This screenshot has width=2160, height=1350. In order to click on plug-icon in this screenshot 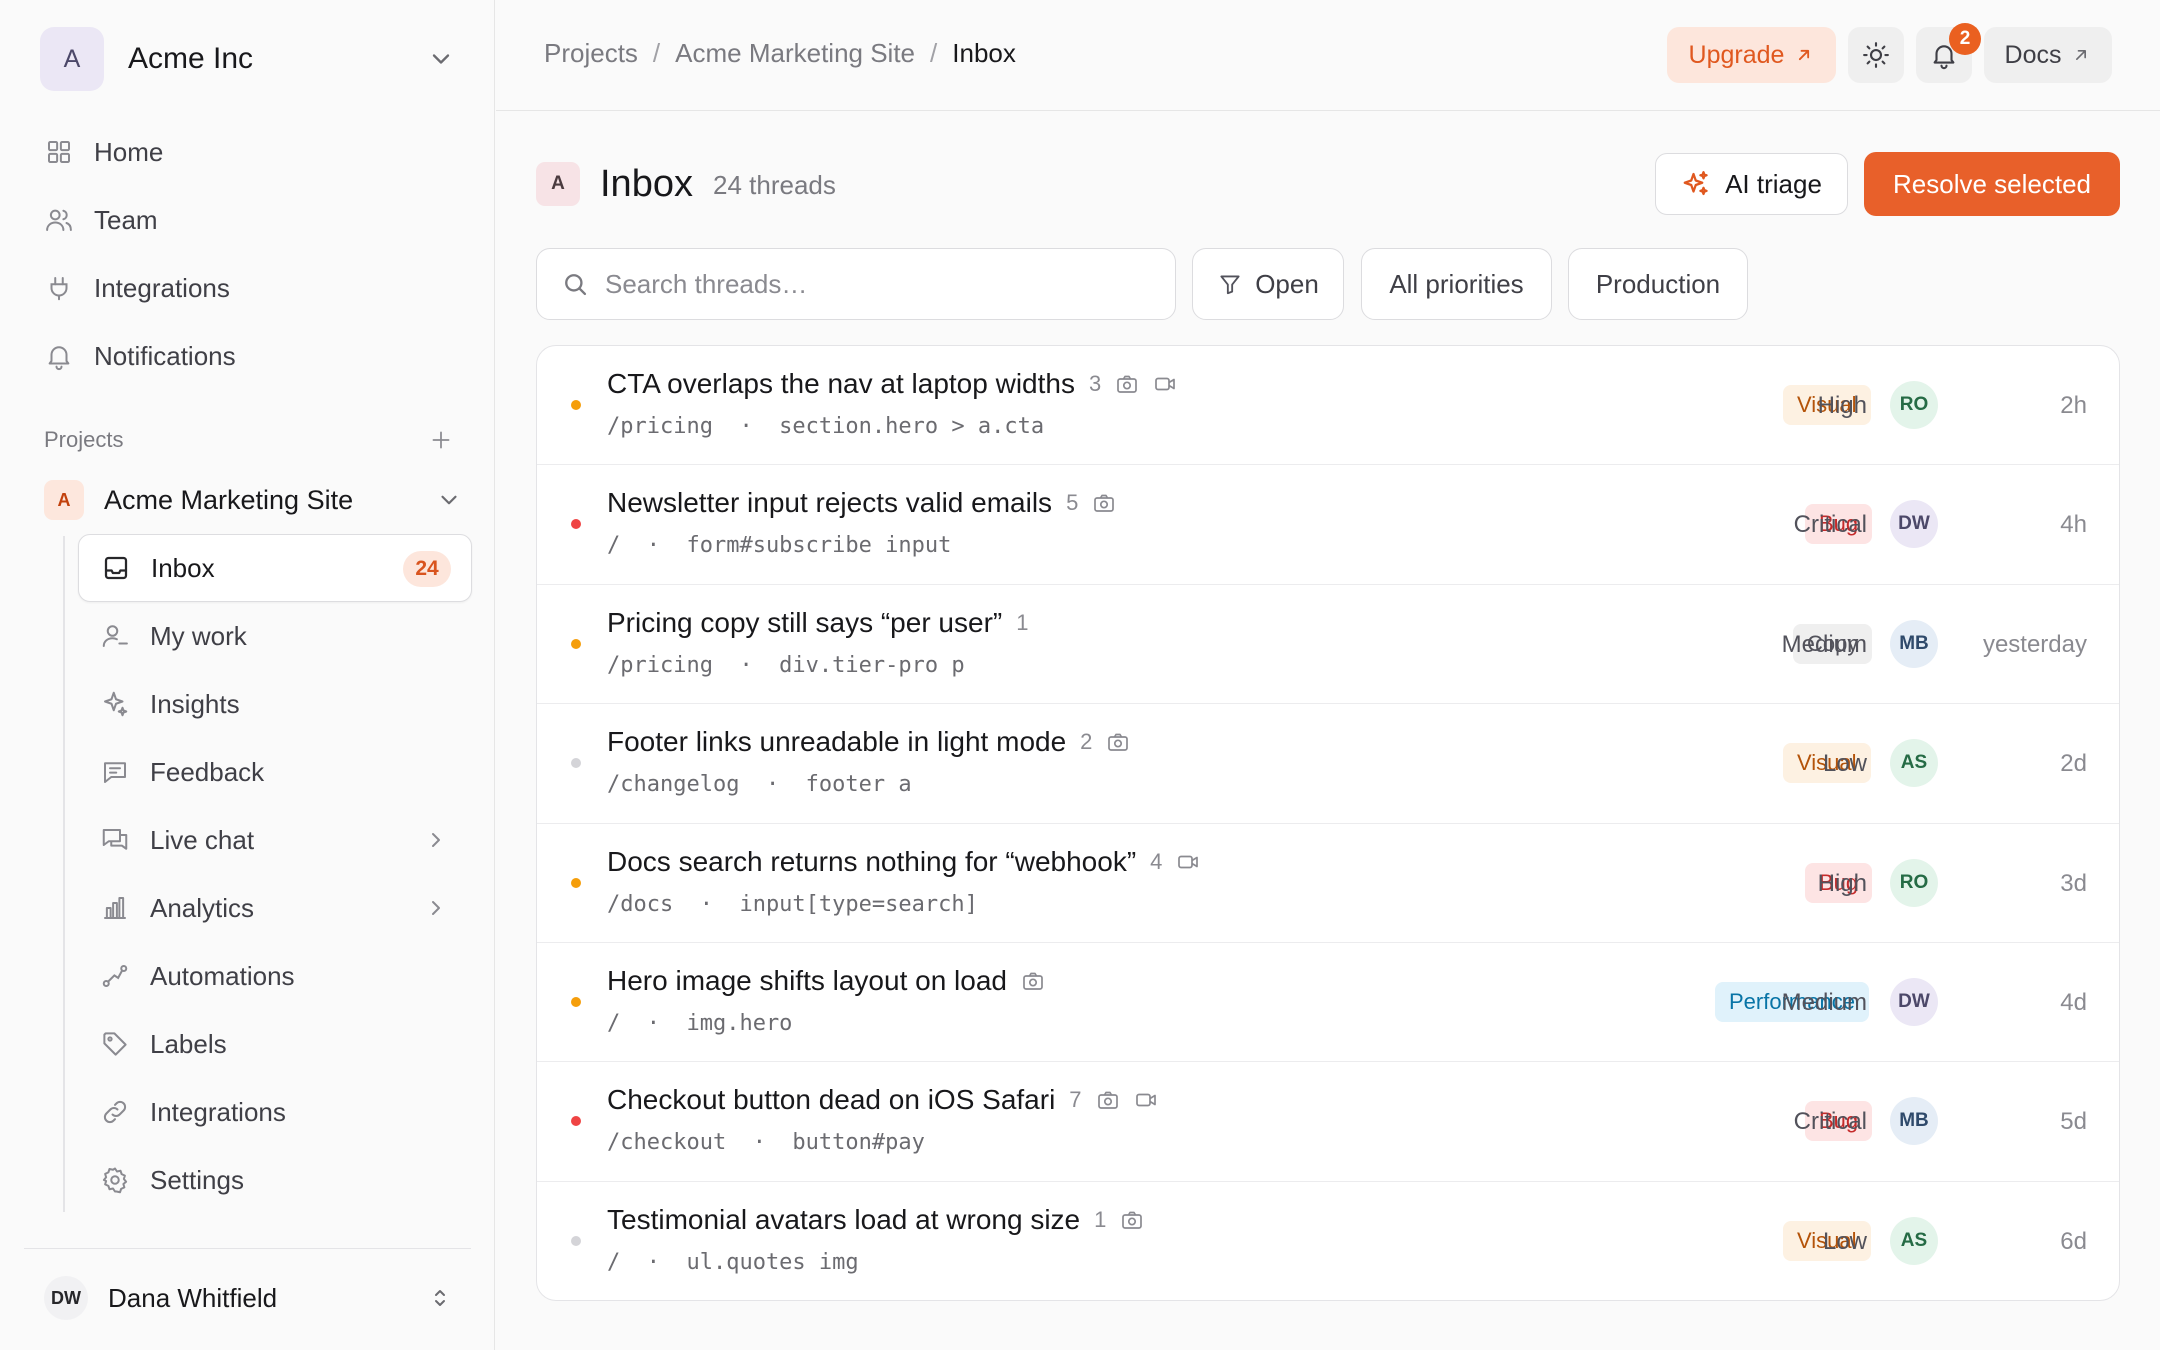, I will do `click(59, 289)`.